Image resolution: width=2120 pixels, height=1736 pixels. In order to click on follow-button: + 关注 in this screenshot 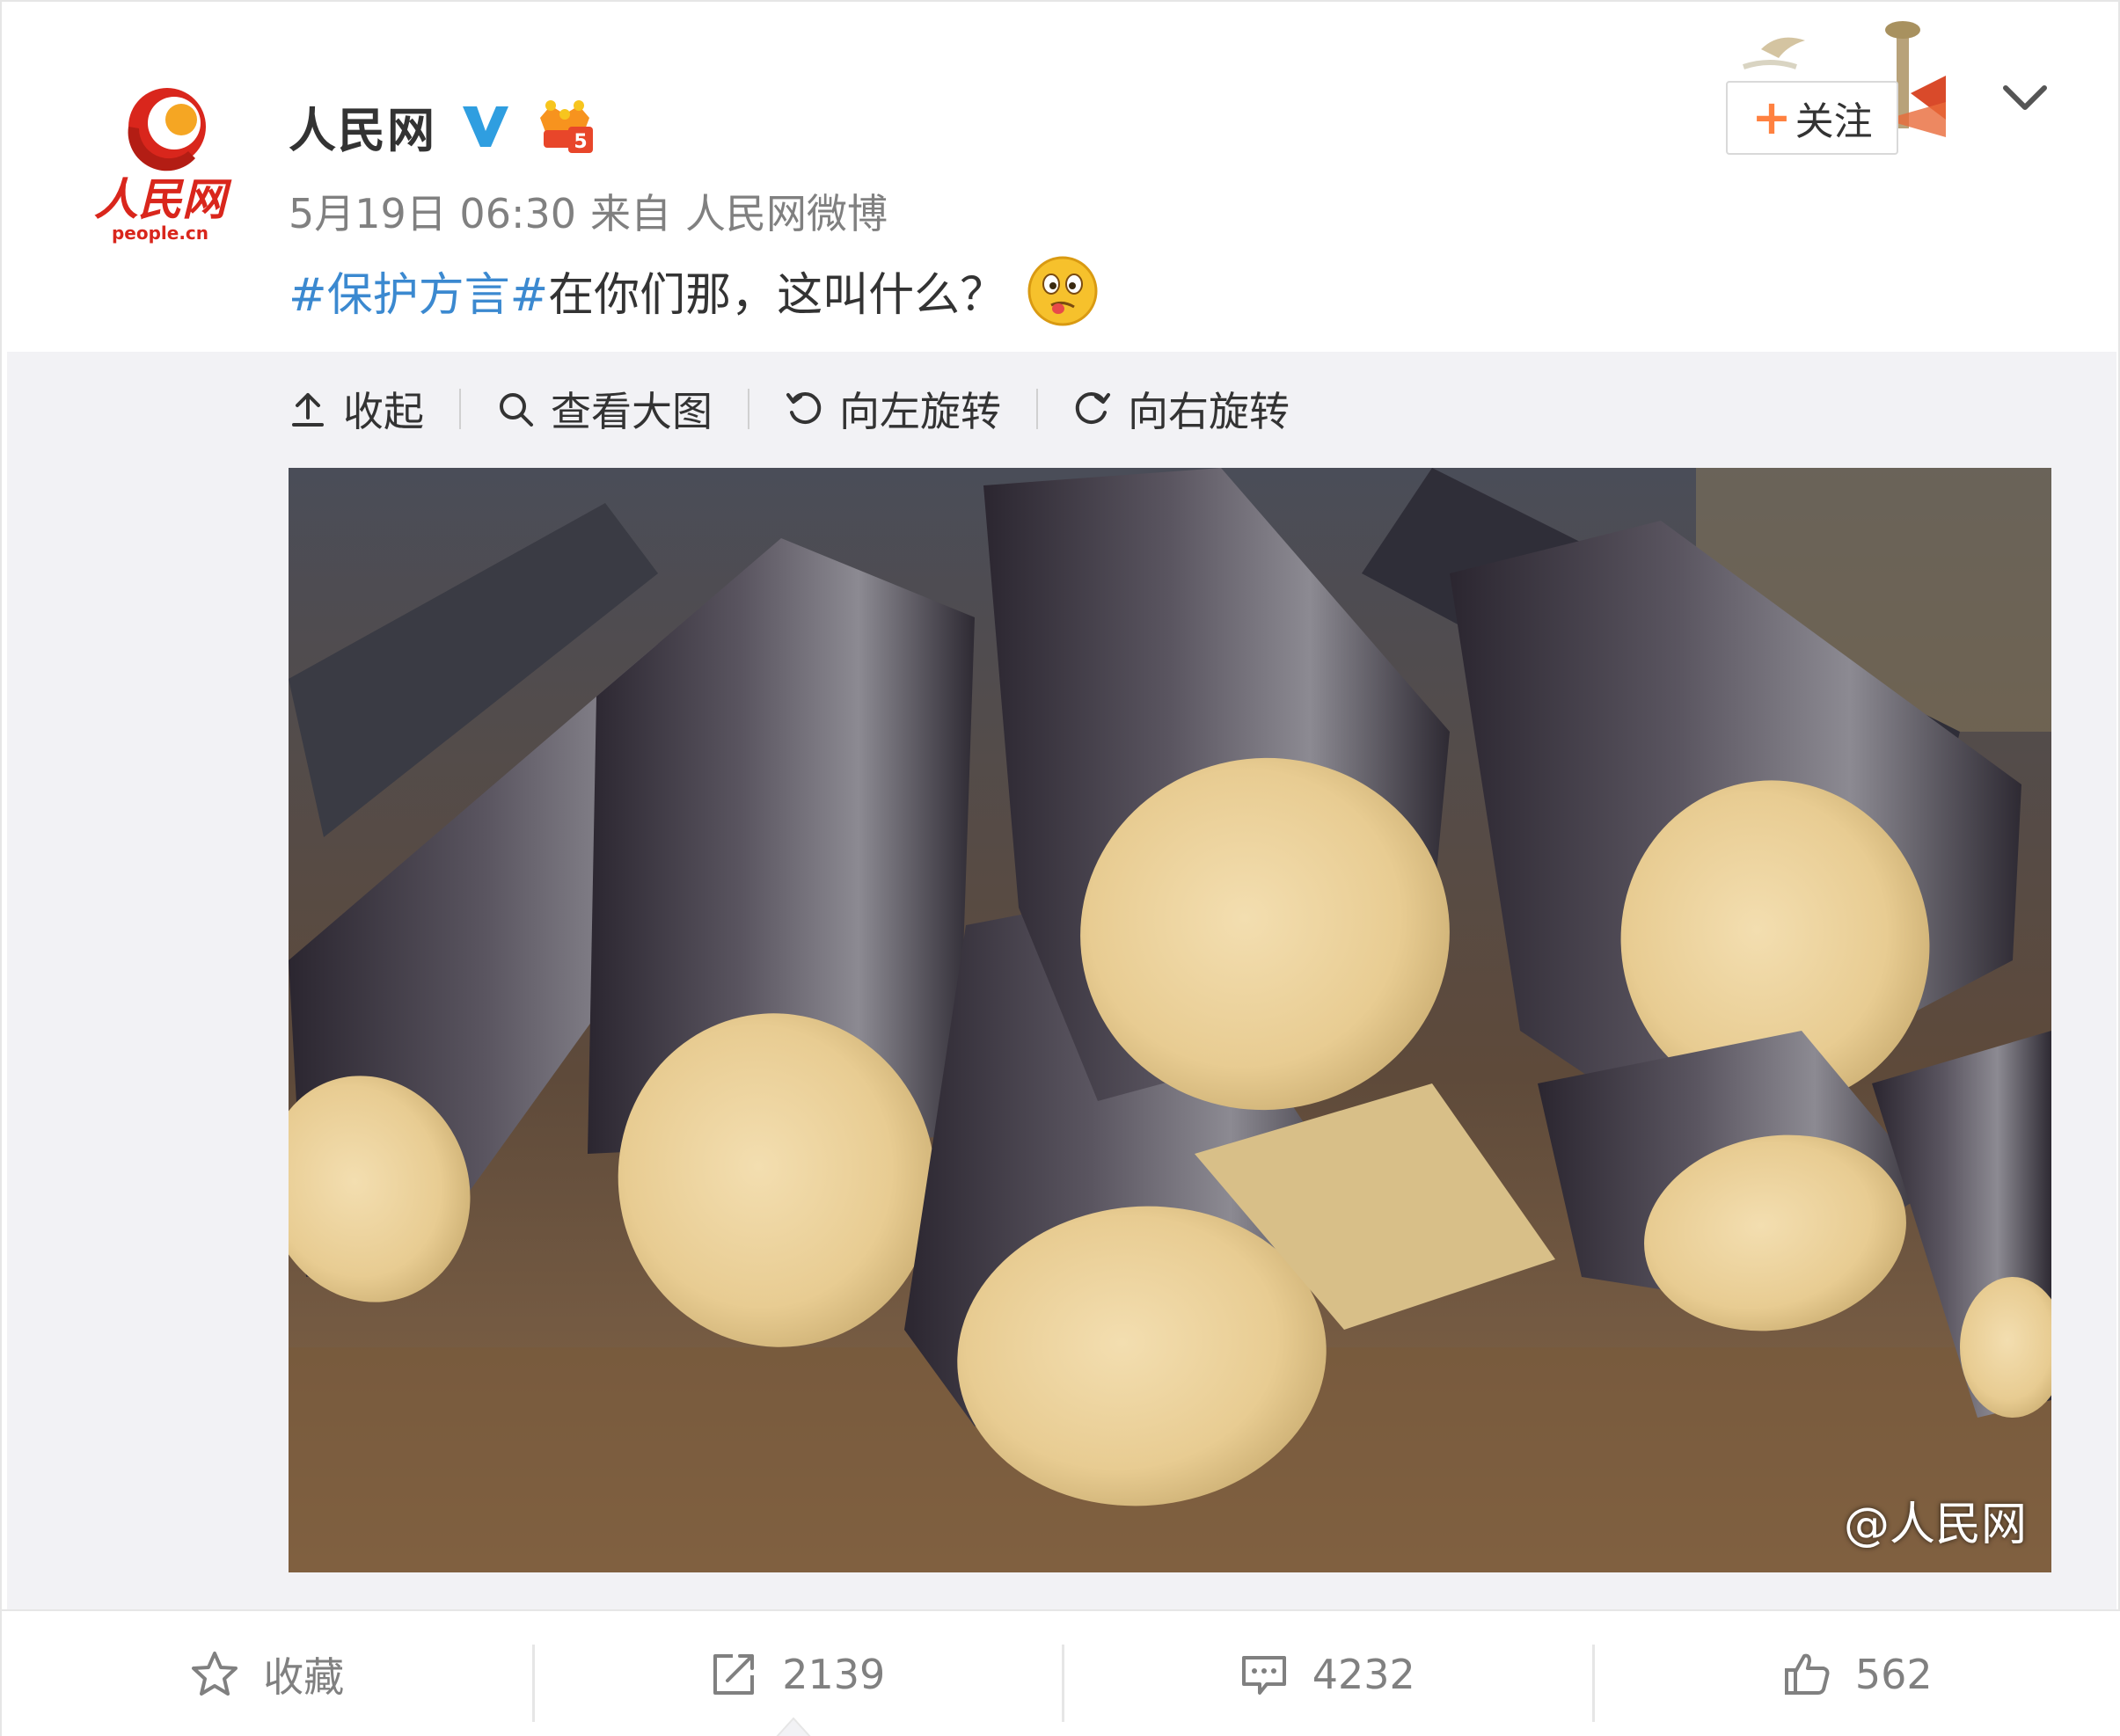, I will do `click(1812, 118)`.